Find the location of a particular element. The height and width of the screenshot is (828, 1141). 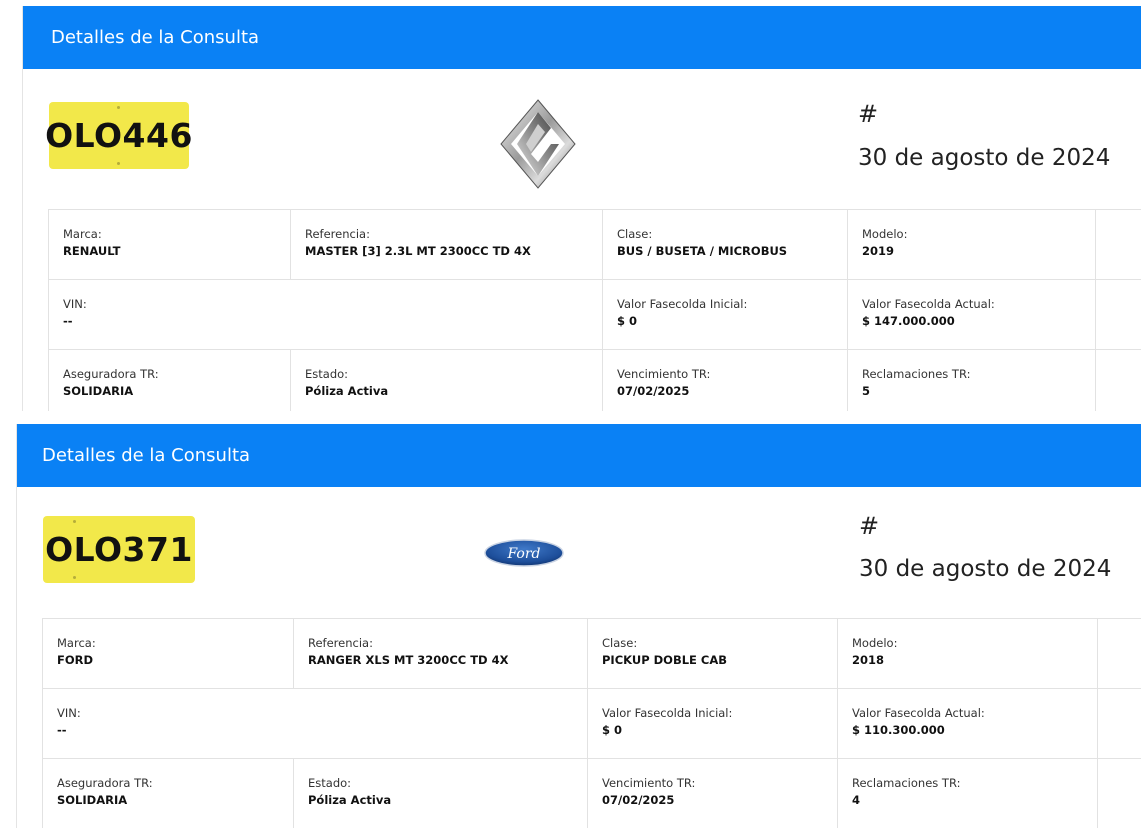

license-plate: OLO371 is located at coordinates (119, 549).